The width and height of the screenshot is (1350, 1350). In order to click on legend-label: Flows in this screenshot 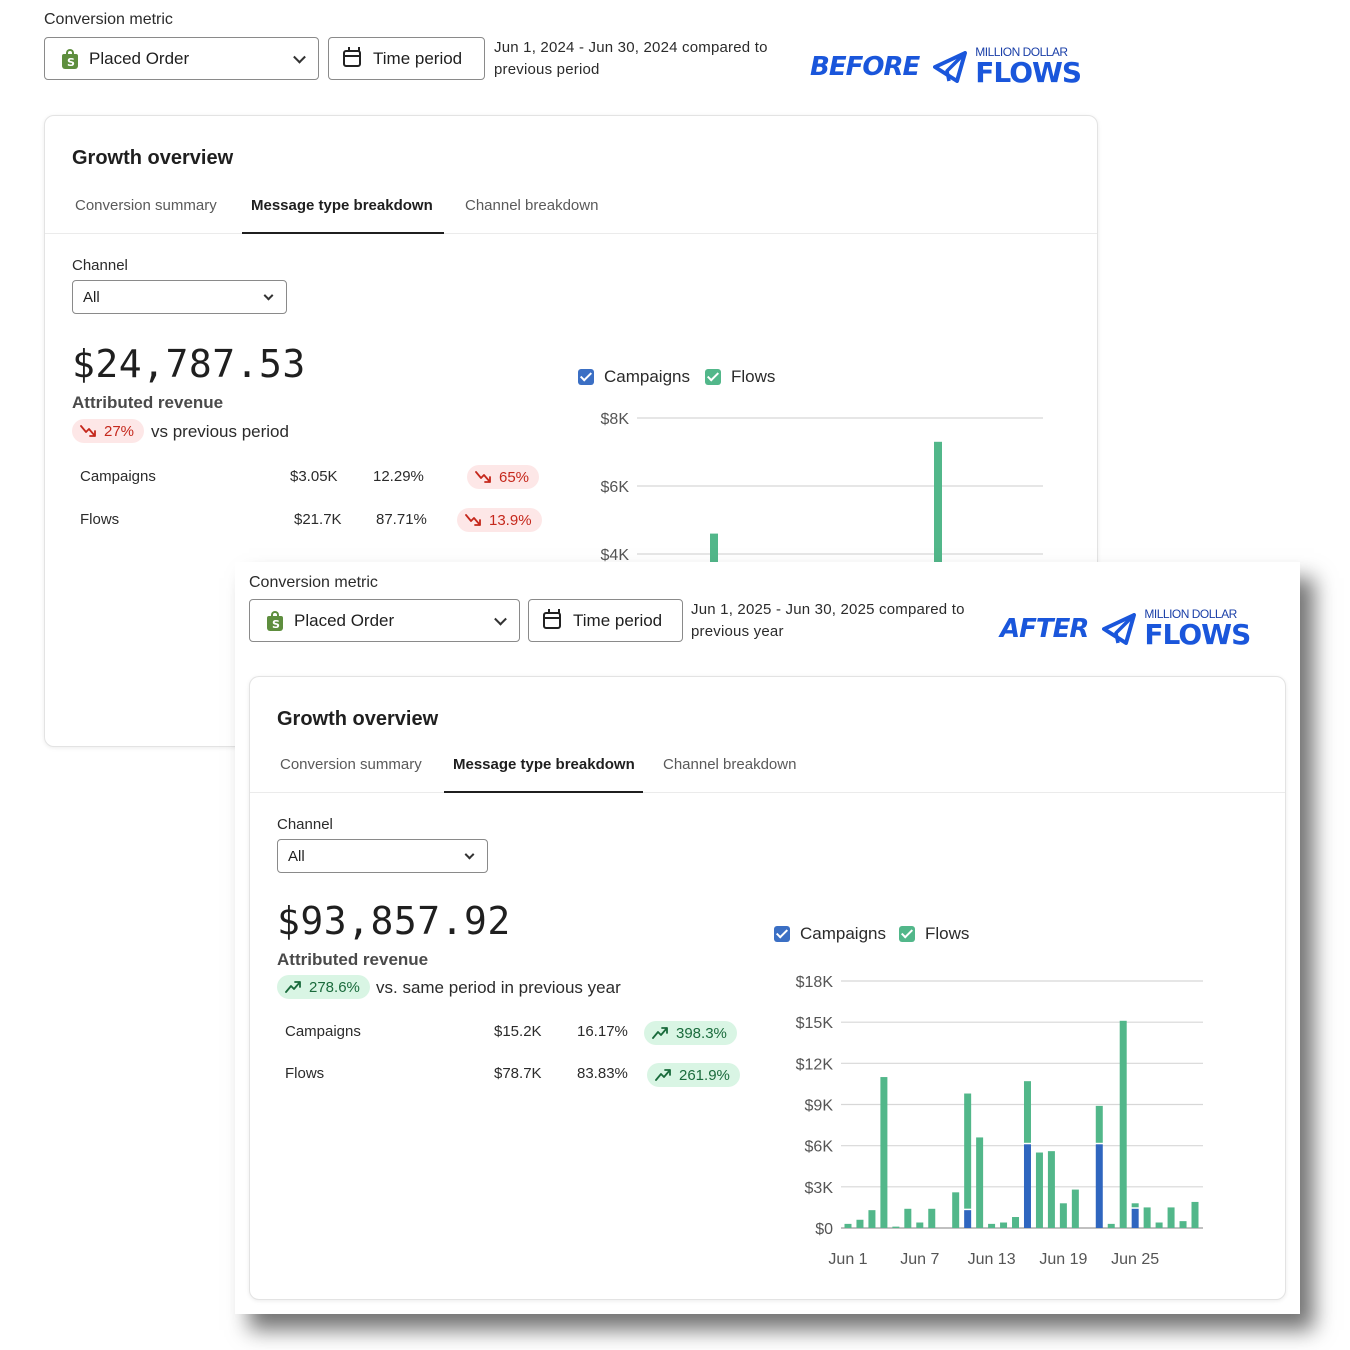, I will do `click(947, 933)`.